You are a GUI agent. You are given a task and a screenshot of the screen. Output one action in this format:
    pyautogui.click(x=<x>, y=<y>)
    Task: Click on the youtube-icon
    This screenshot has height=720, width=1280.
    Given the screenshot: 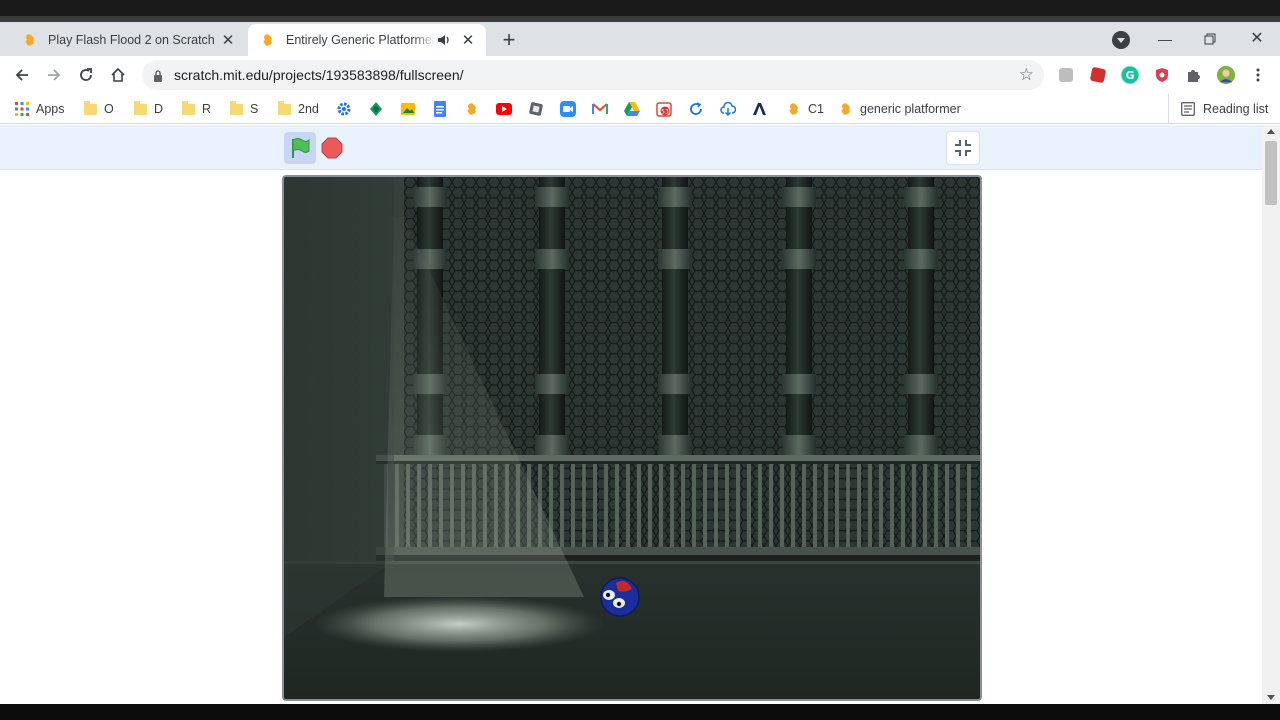 What is the action you would take?
    pyautogui.click(x=504, y=109)
    